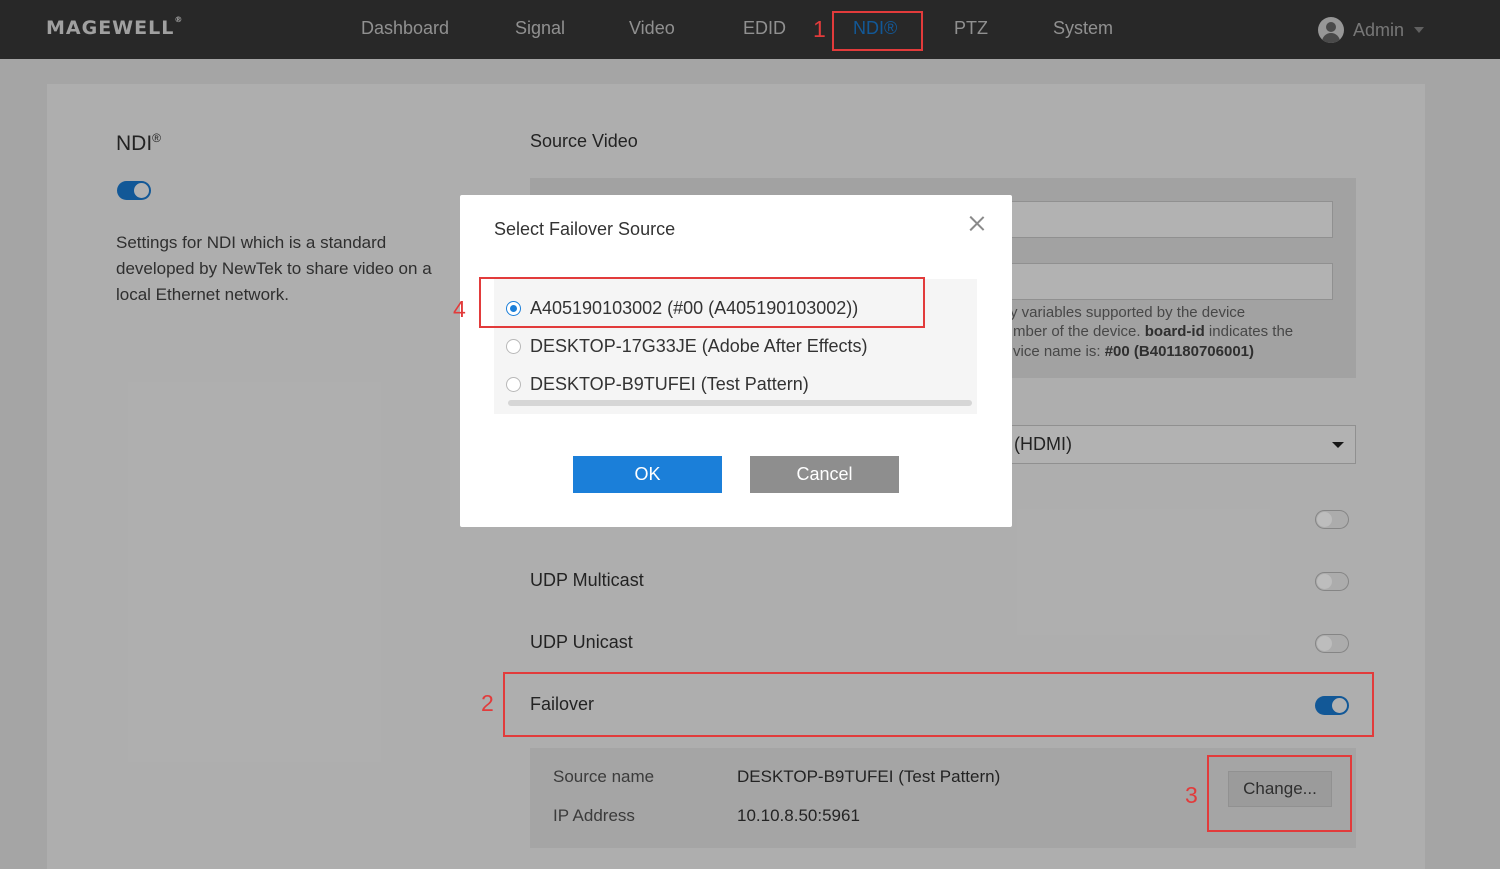 Image resolution: width=1500 pixels, height=869 pixels. Describe the element at coordinates (699, 345) in the screenshot. I see `source-option-label: DESKTOP-17G33JE (Adobe After Effects)` at that location.